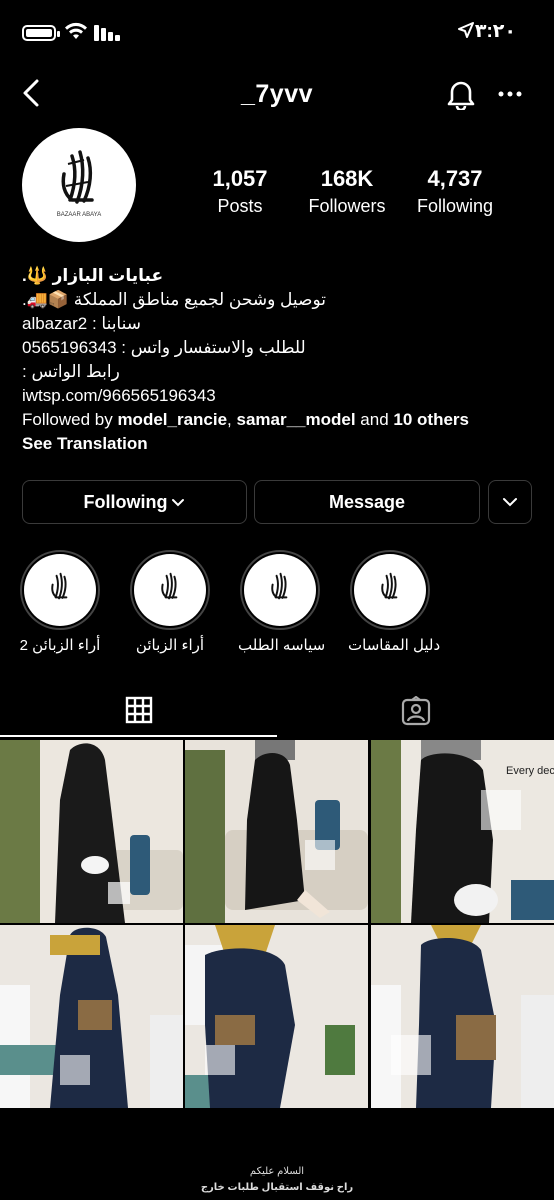  I want to click on followers-count: 168K, so click(347, 178).